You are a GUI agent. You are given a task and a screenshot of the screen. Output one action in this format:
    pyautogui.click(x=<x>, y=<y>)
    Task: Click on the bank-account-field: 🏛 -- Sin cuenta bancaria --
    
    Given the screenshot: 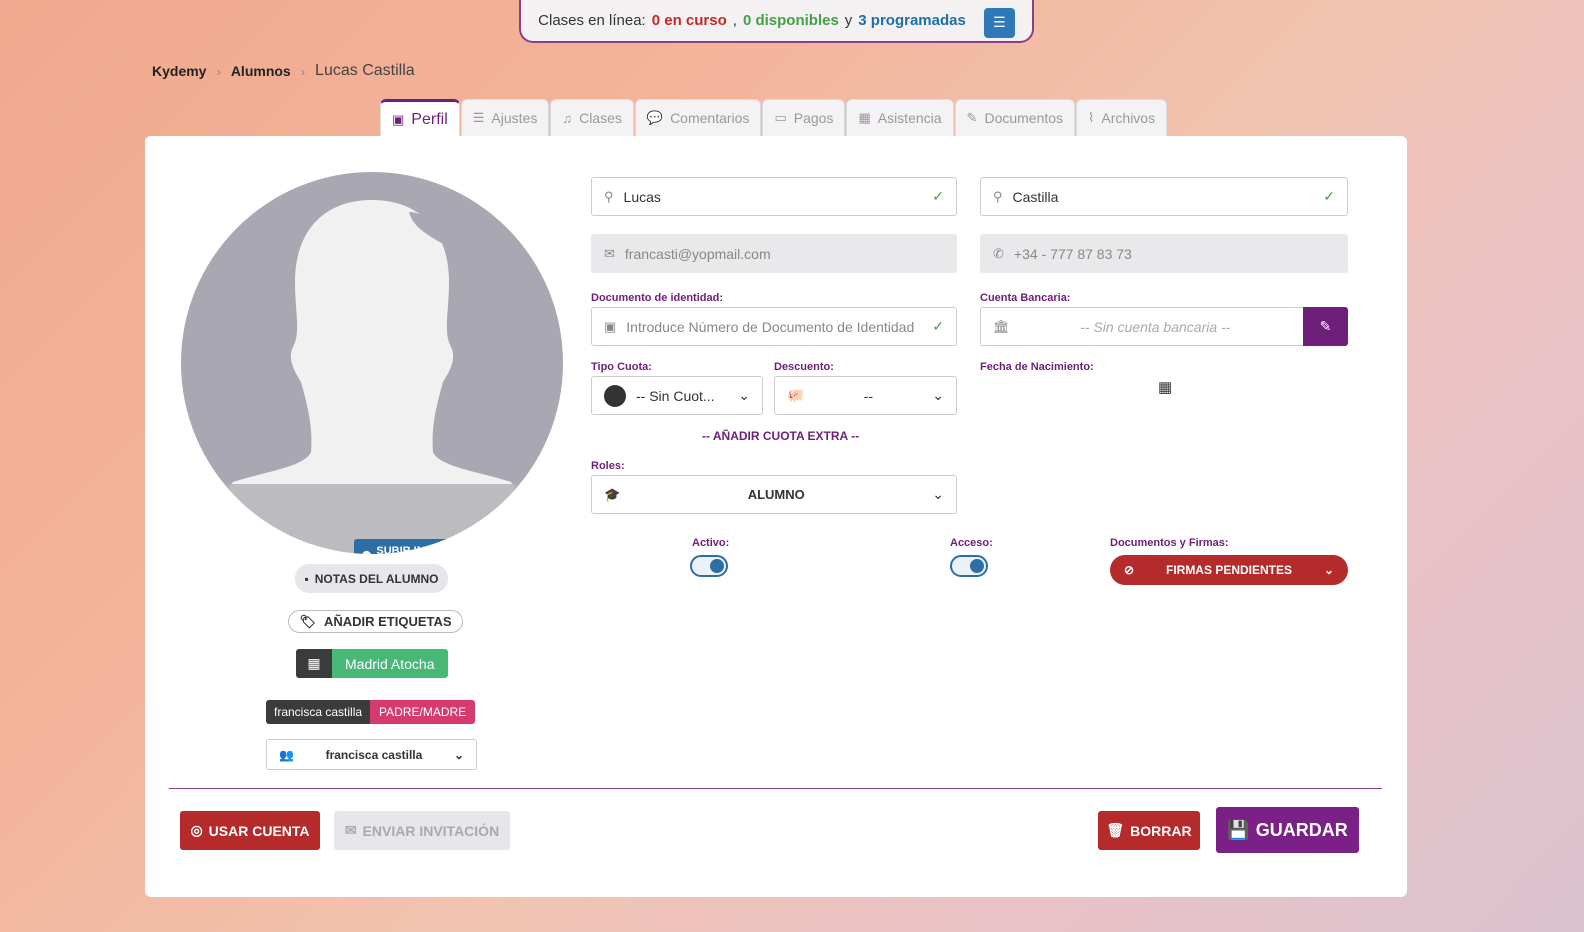 What is the action you would take?
    pyautogui.click(x=1142, y=326)
    